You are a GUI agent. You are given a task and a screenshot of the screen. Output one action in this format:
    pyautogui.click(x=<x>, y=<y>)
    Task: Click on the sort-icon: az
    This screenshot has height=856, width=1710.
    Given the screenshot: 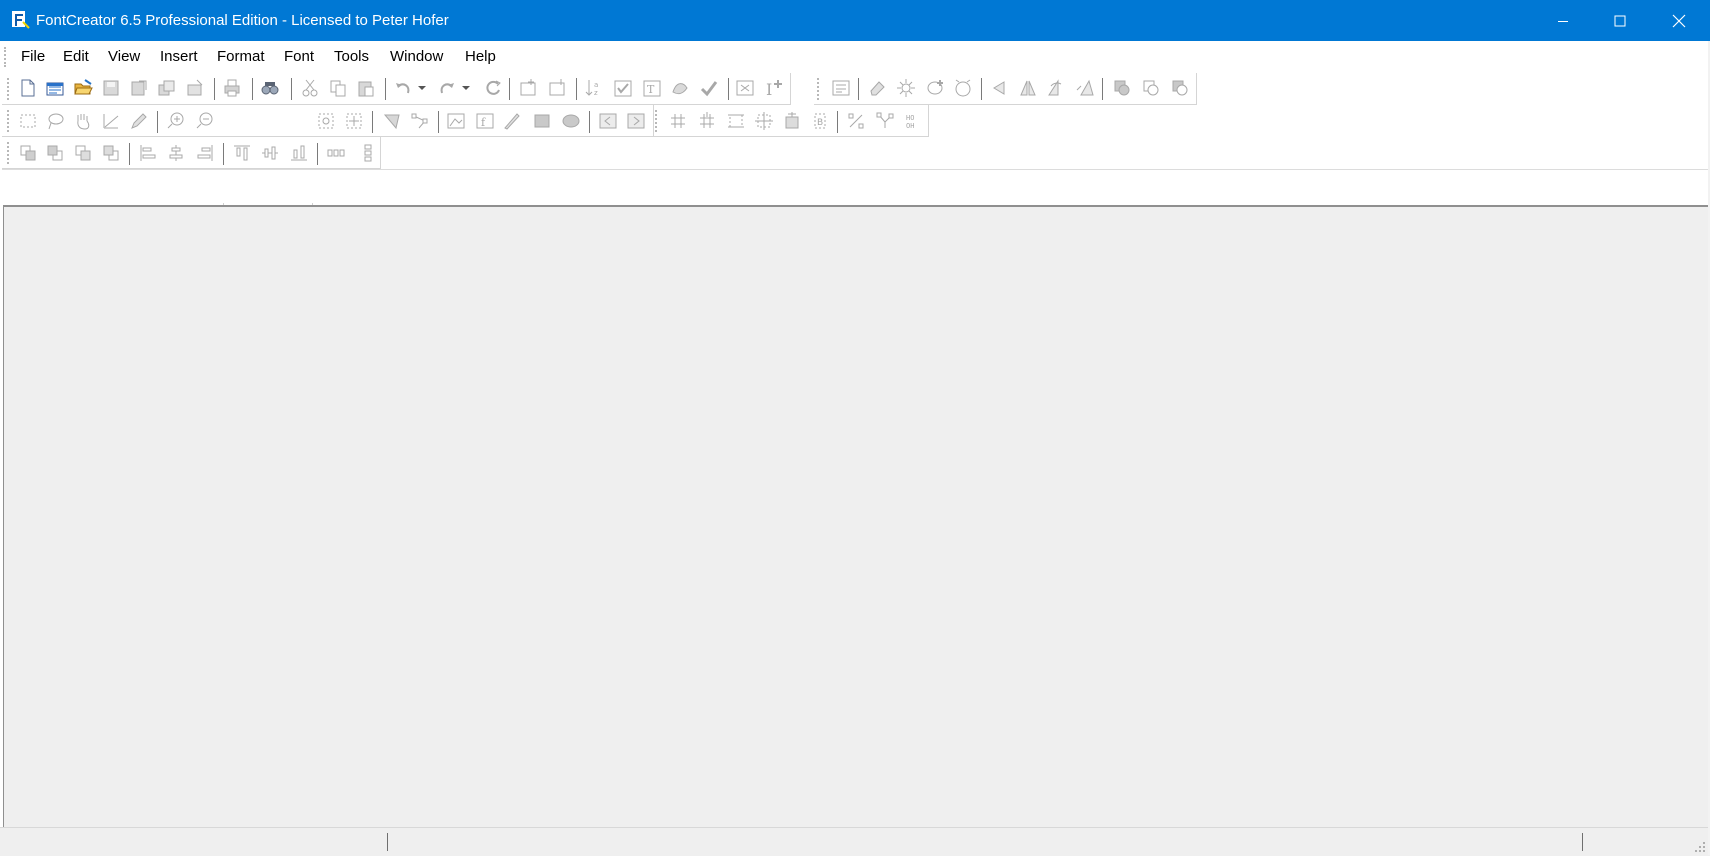 What is the action you would take?
    pyautogui.click(x=591, y=88)
    